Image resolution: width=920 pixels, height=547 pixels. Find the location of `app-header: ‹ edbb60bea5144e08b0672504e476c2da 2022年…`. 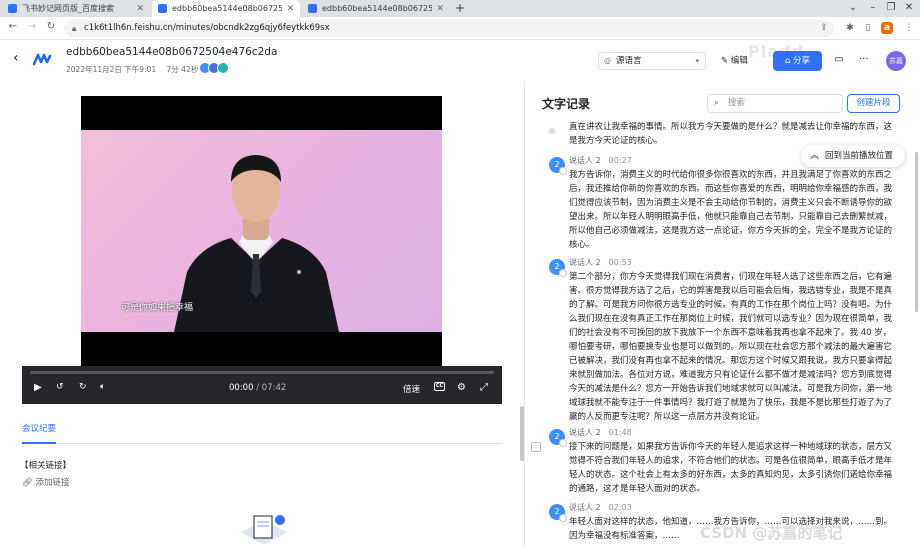

app-header: ‹ edbb60bea5144e08b0672504e476c2da 2022年… is located at coordinates (460, 61).